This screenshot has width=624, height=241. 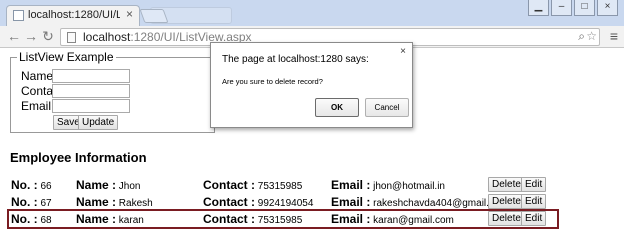 What do you see at coordinates (91, 91) in the screenshot?
I see `contact-input` at bounding box center [91, 91].